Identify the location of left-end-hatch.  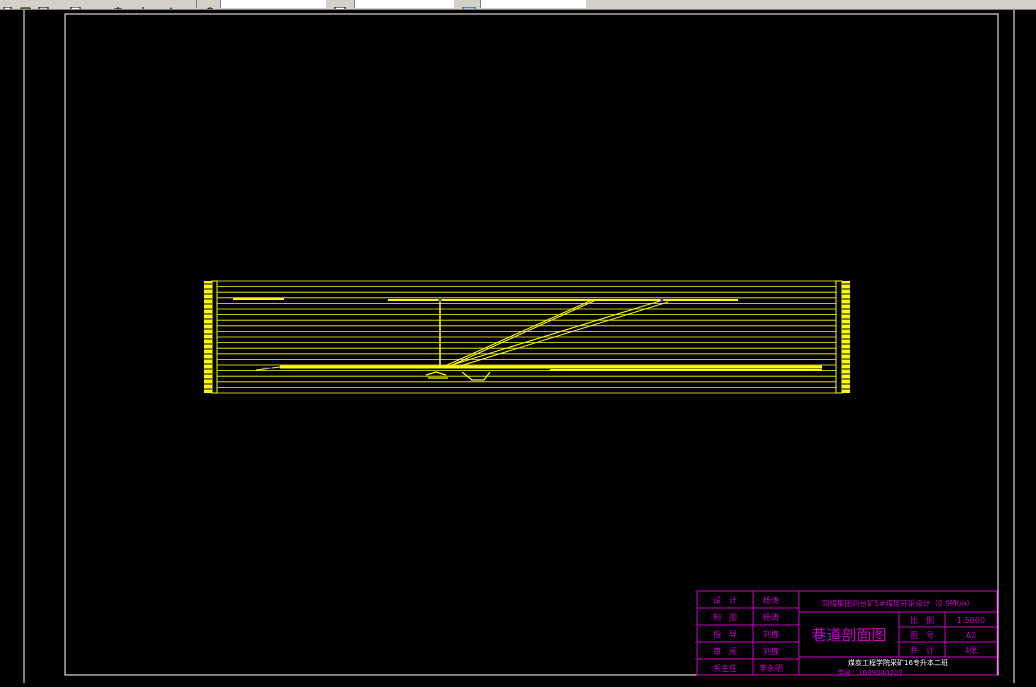
(211, 337).